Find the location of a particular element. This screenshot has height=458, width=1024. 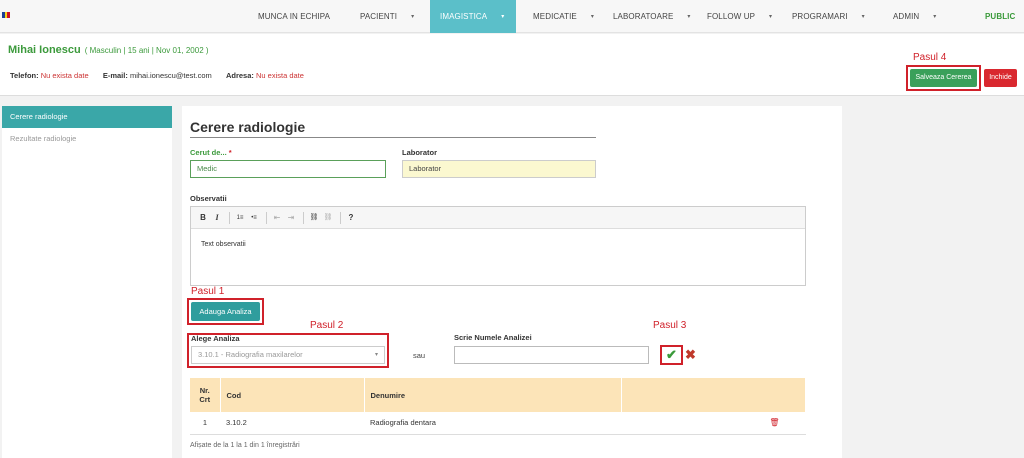

nav-item-public: PUBLIC is located at coordinates (1000, 16).